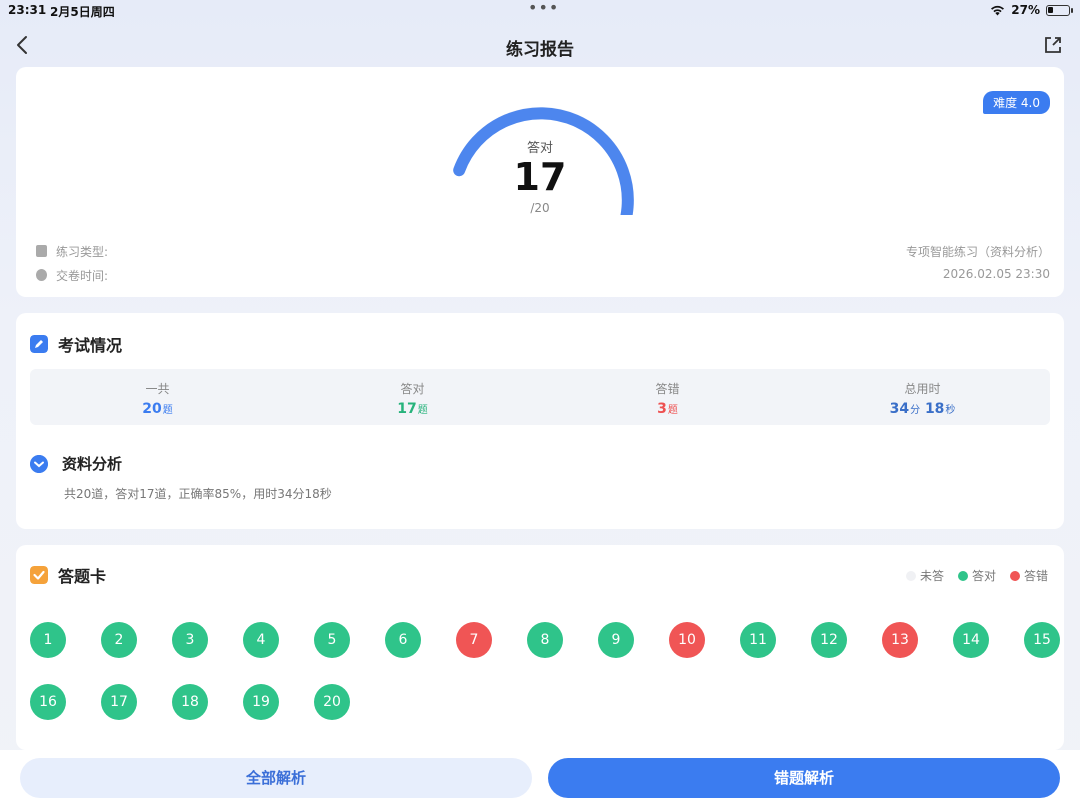  I want to click on share-icon, so click(1053, 45).